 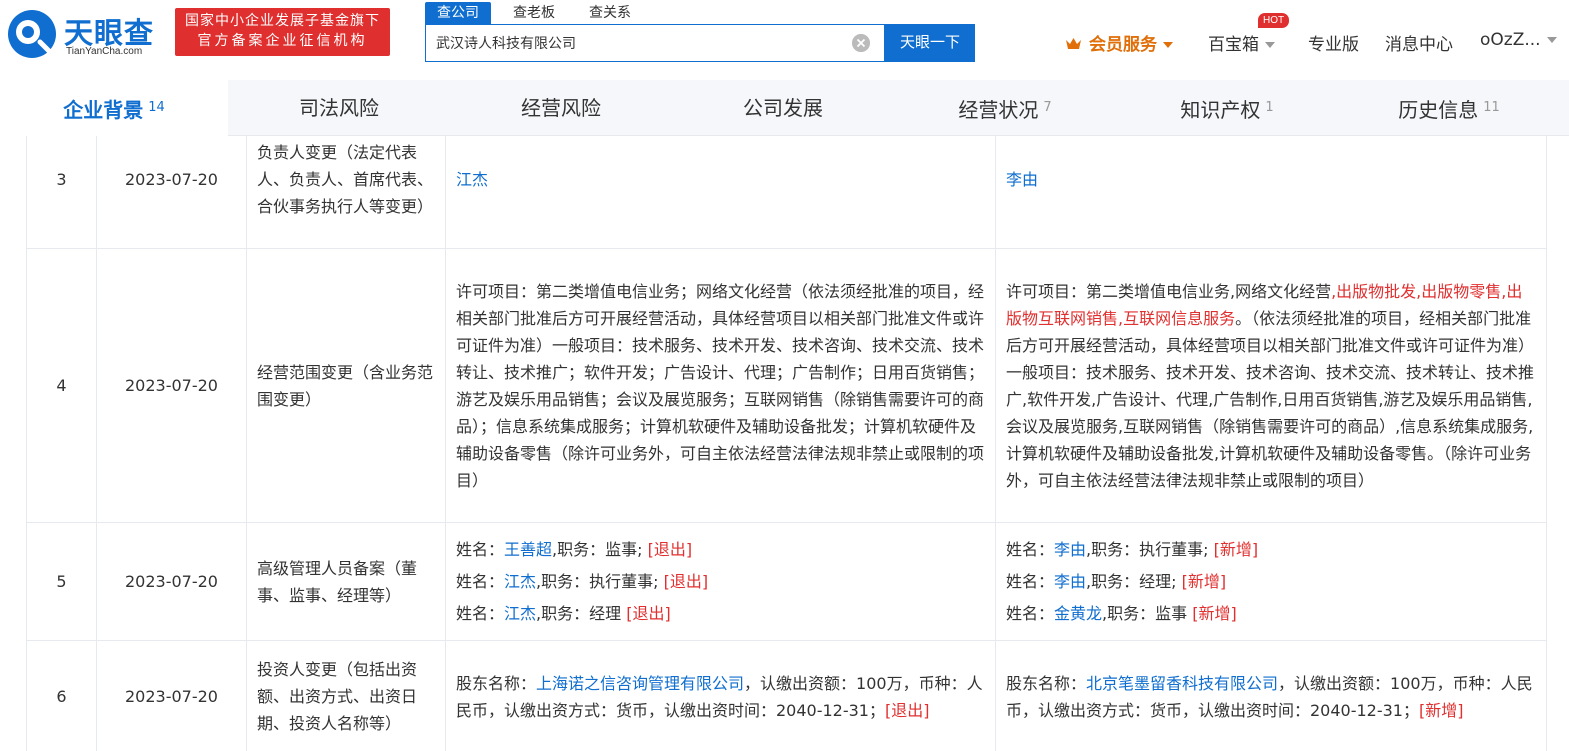 What do you see at coordinates (636, 43) in the screenshot?
I see `search-input` at bounding box center [636, 43].